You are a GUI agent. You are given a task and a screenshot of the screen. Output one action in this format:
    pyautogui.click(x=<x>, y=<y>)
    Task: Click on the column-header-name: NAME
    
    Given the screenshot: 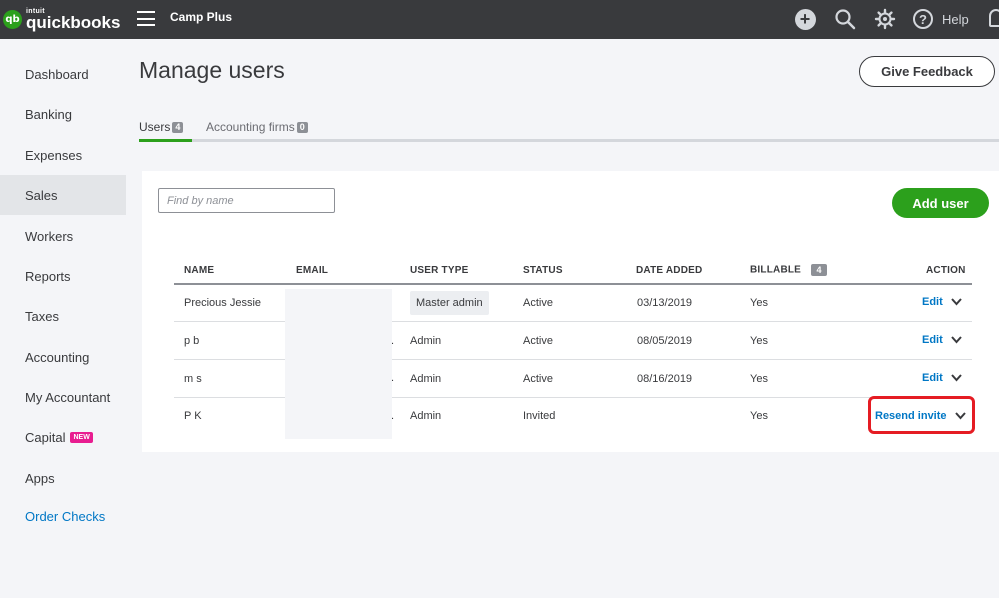 What is the action you would take?
    pyautogui.click(x=199, y=270)
    